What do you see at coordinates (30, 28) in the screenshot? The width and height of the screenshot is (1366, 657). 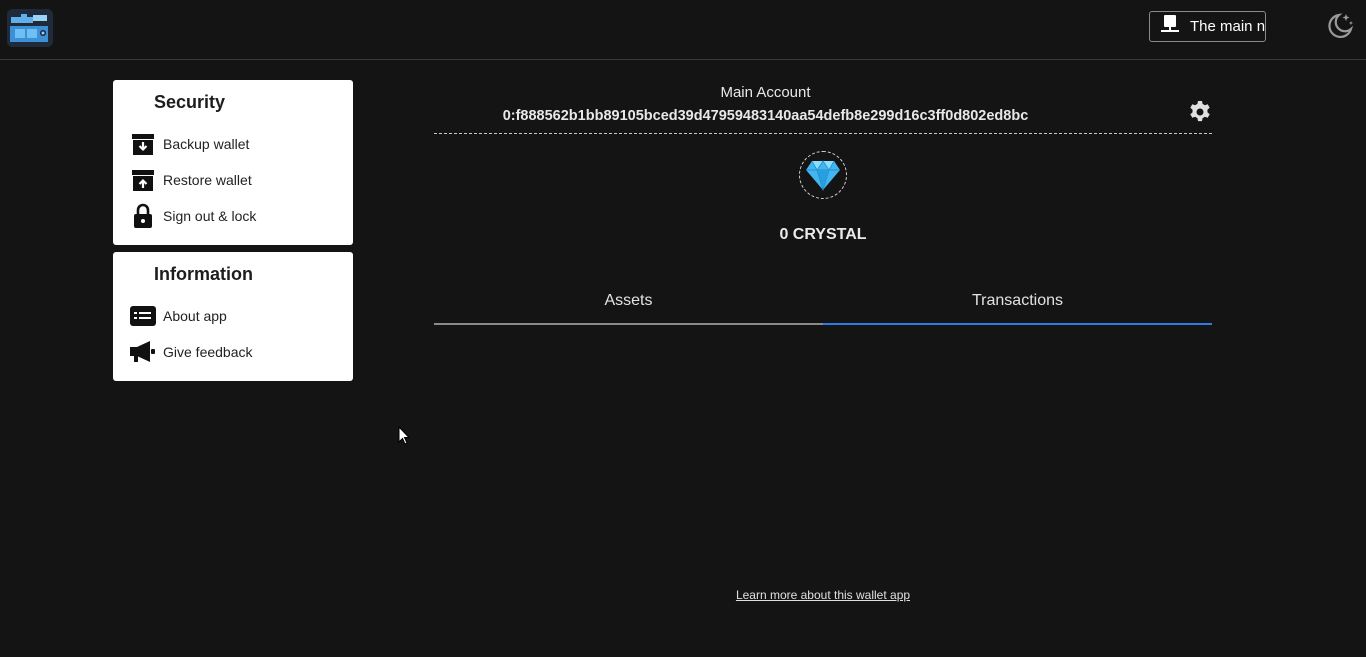 I see `wallet-logo-icon` at bounding box center [30, 28].